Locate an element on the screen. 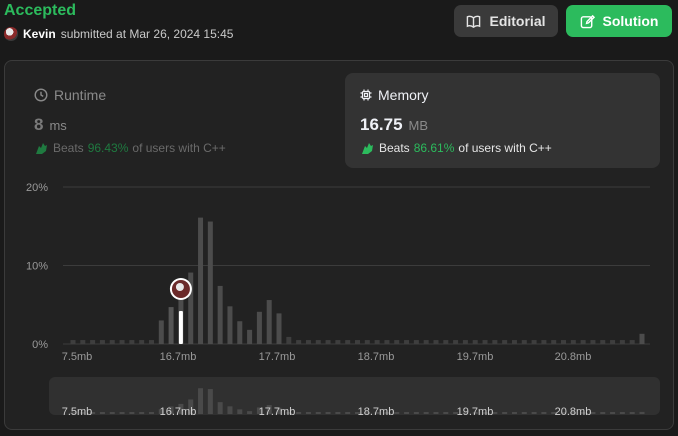 This screenshot has width=678, height=436. avatar is located at coordinates (11, 34).